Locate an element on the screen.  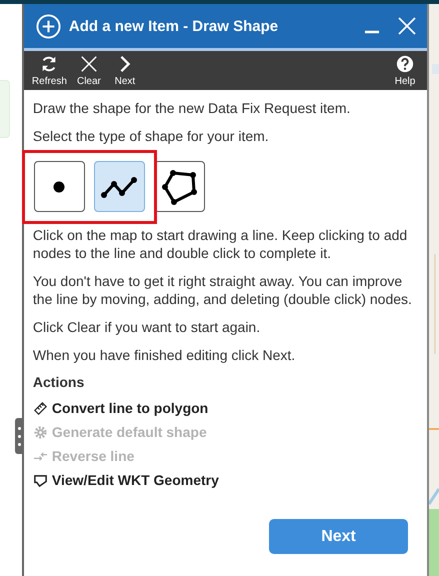
help-button: Help is located at coordinates (405, 70).